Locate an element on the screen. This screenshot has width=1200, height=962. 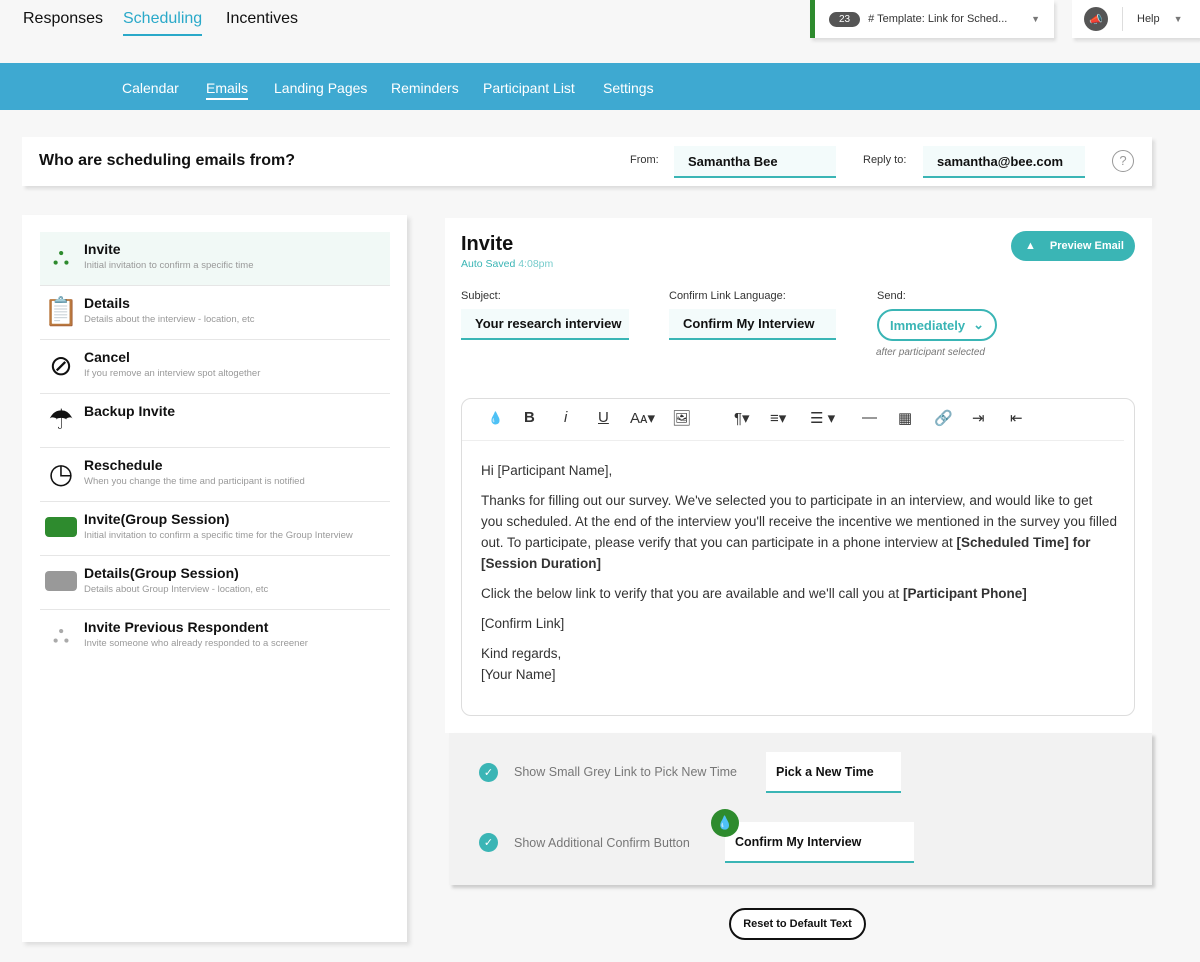
tab-calendar: Calendar is located at coordinates (150, 88).